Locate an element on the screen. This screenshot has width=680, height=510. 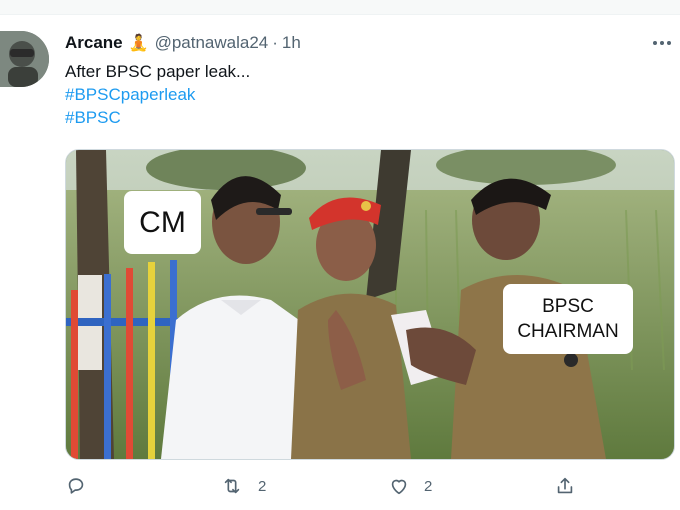
more-options-icon is located at coordinates (662, 43).